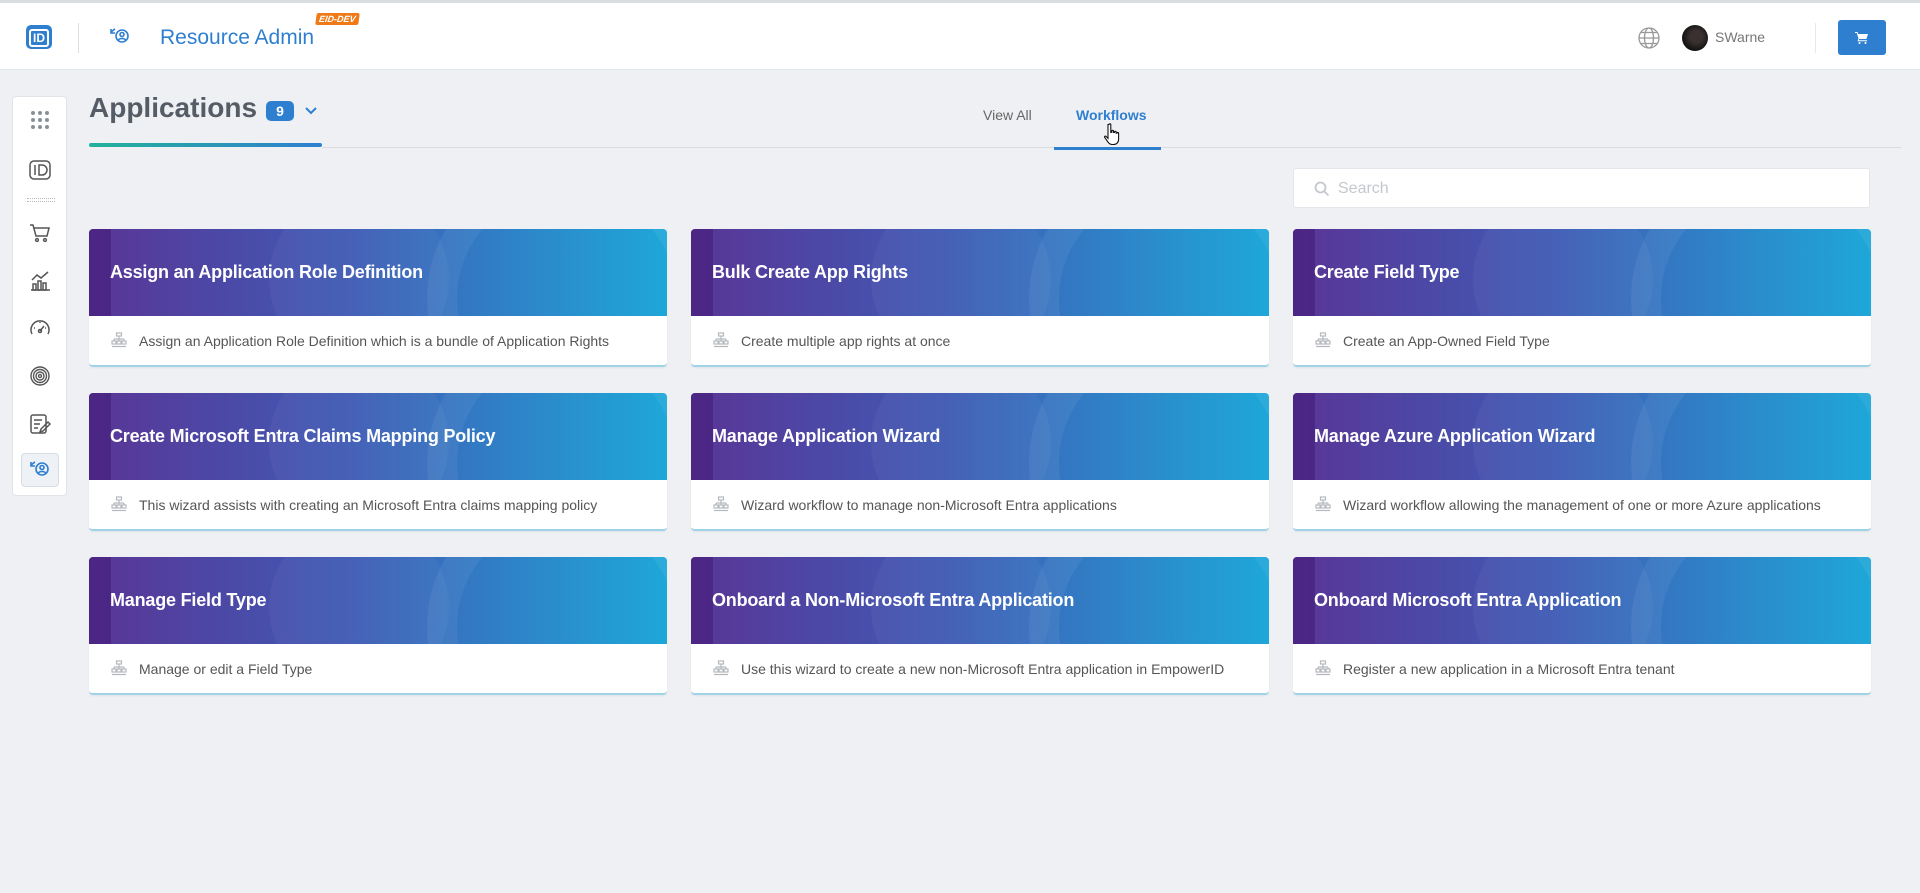  I want to click on page-title: Applications, so click(173, 107).